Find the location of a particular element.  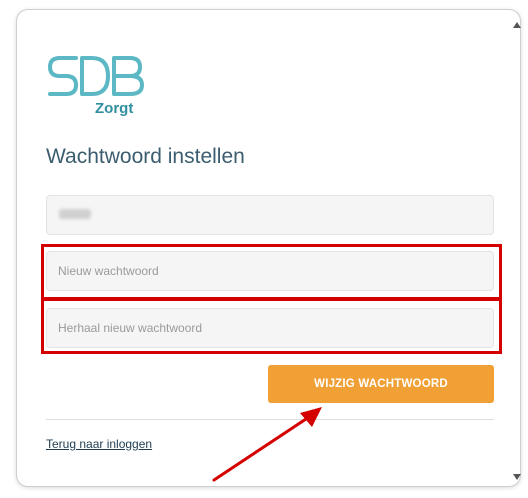

highlight-box-repeat-password is located at coordinates (271, 326).